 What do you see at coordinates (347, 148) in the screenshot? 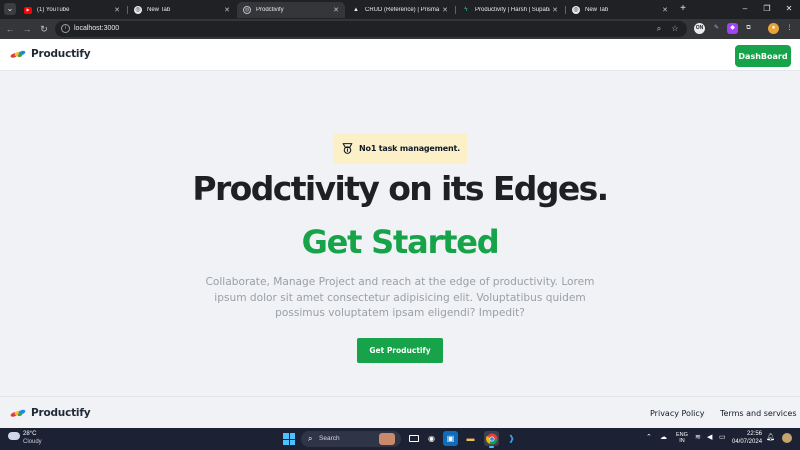
I see `medal-icon` at bounding box center [347, 148].